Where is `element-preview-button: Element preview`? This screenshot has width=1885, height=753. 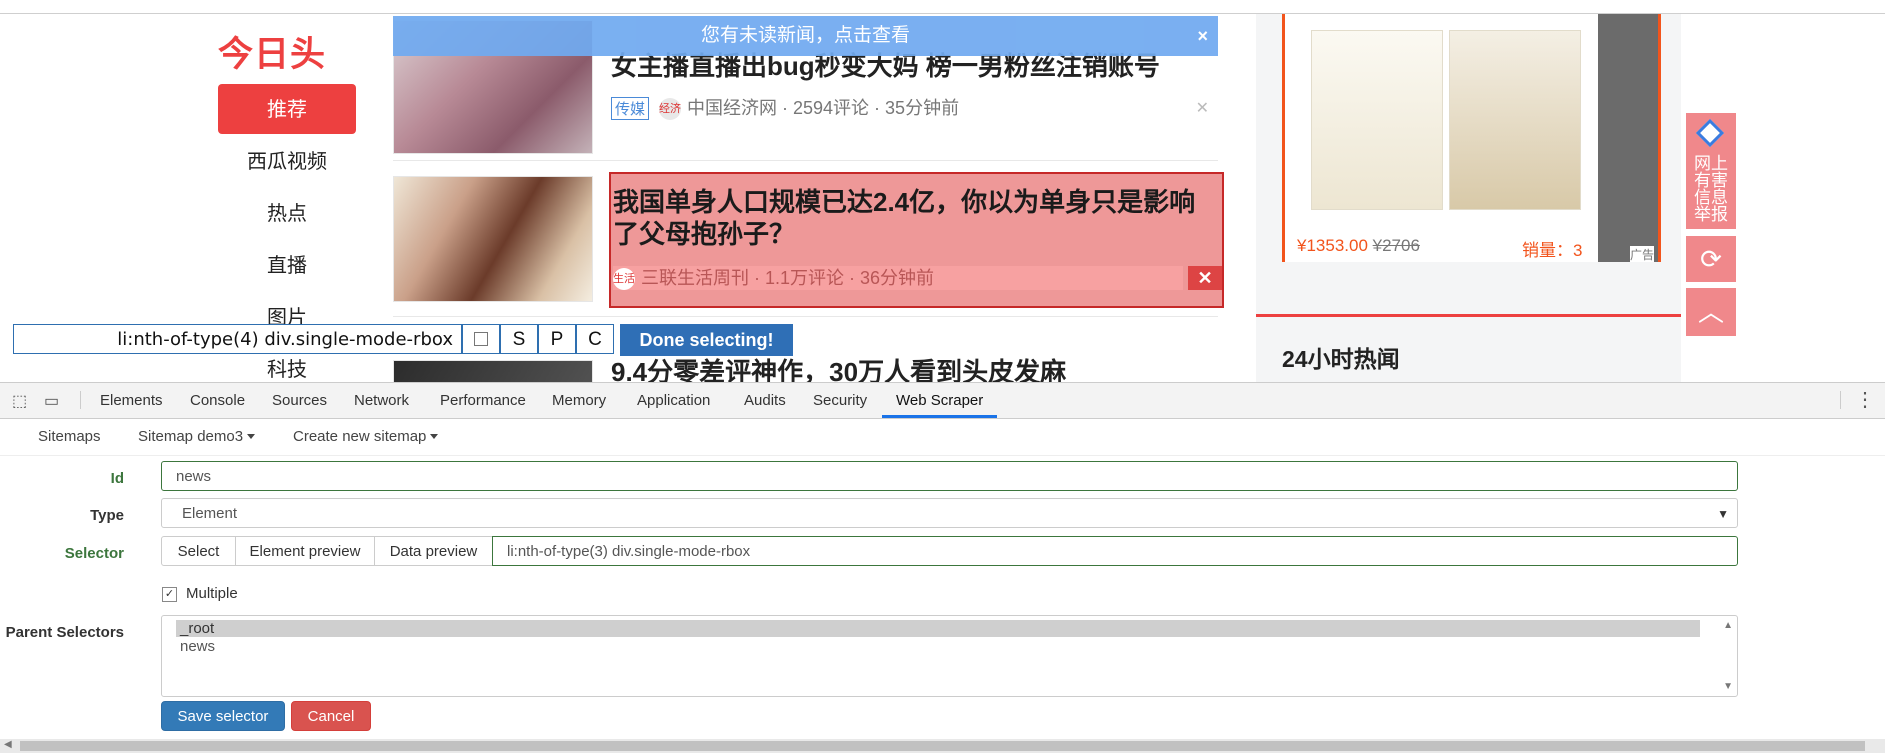 element-preview-button: Element preview is located at coordinates (305, 551).